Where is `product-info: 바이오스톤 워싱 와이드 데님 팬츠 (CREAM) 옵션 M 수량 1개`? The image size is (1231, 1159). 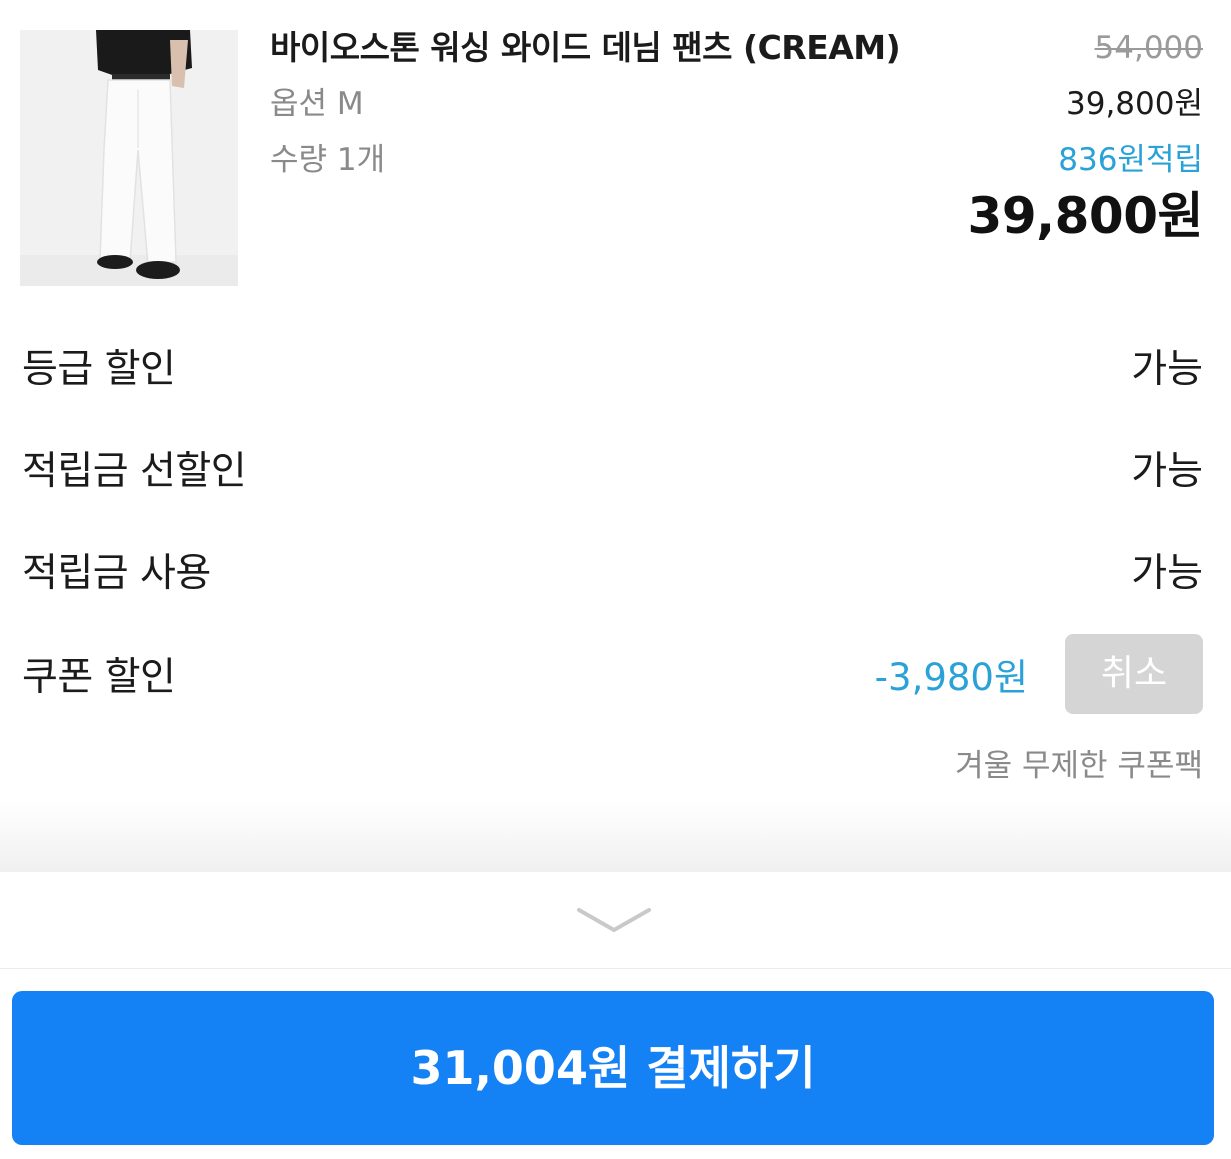 product-info: 바이오스톤 워싱 와이드 데님 팬츠 (CREAM) 옵션 M 수량 1개 is located at coordinates (610, 104).